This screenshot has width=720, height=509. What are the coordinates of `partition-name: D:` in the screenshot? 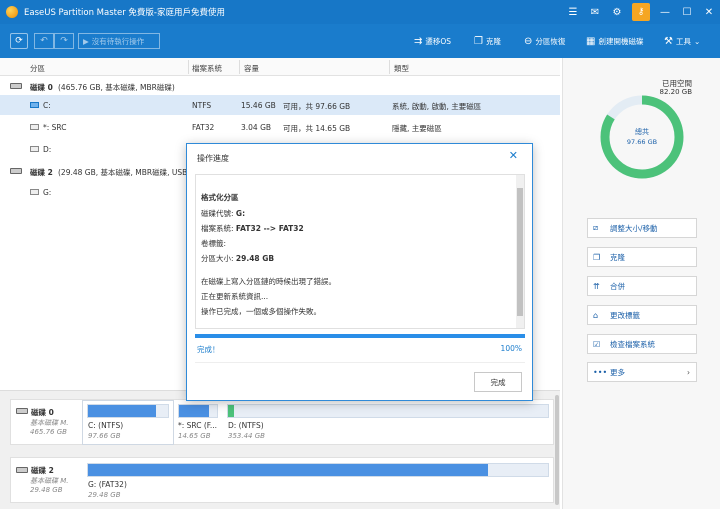 It's located at (47, 149).